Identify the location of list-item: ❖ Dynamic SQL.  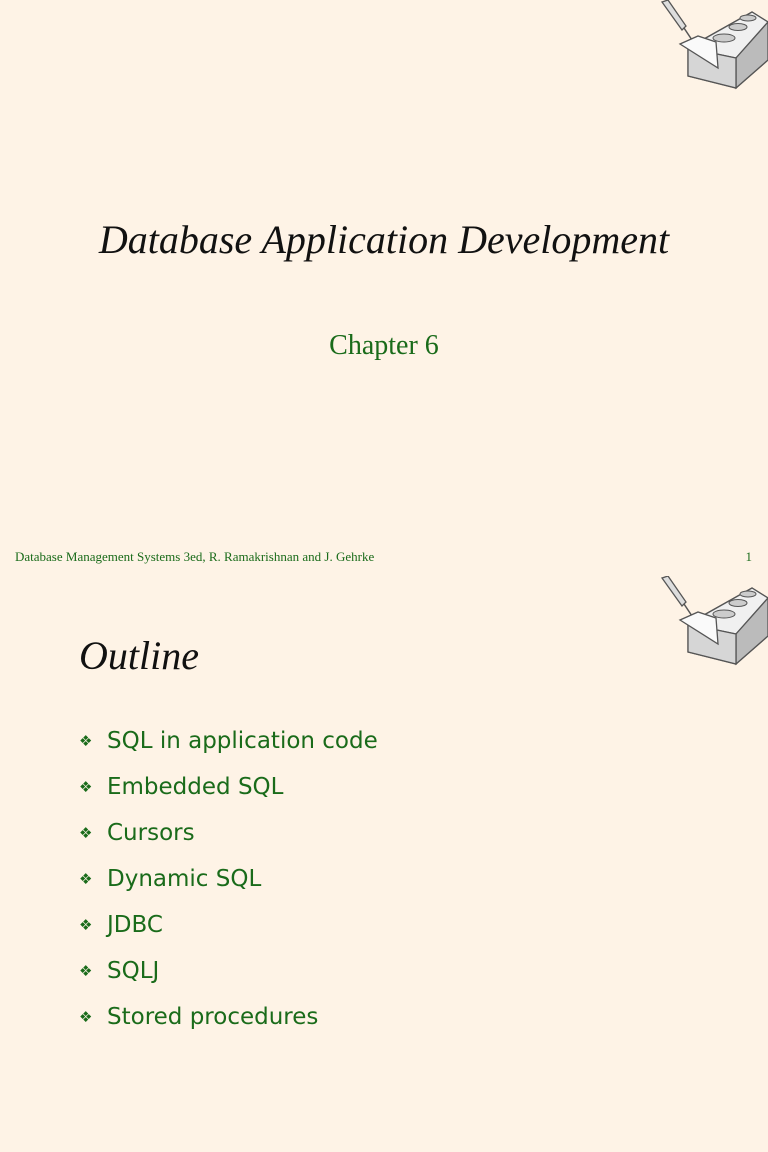
(228, 879).